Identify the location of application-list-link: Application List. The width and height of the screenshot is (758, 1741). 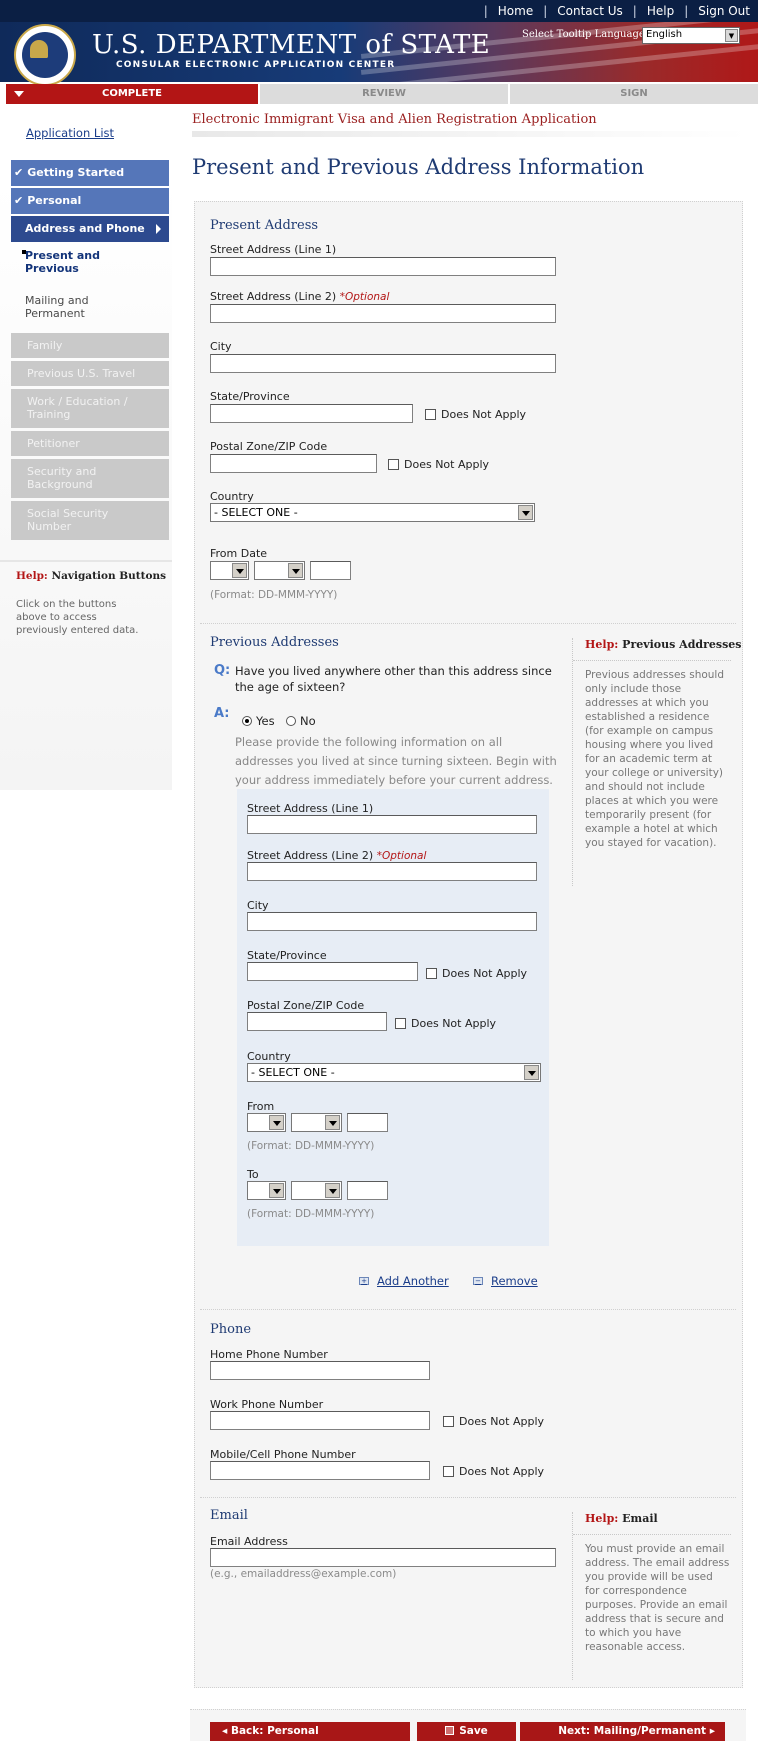
(70, 133).